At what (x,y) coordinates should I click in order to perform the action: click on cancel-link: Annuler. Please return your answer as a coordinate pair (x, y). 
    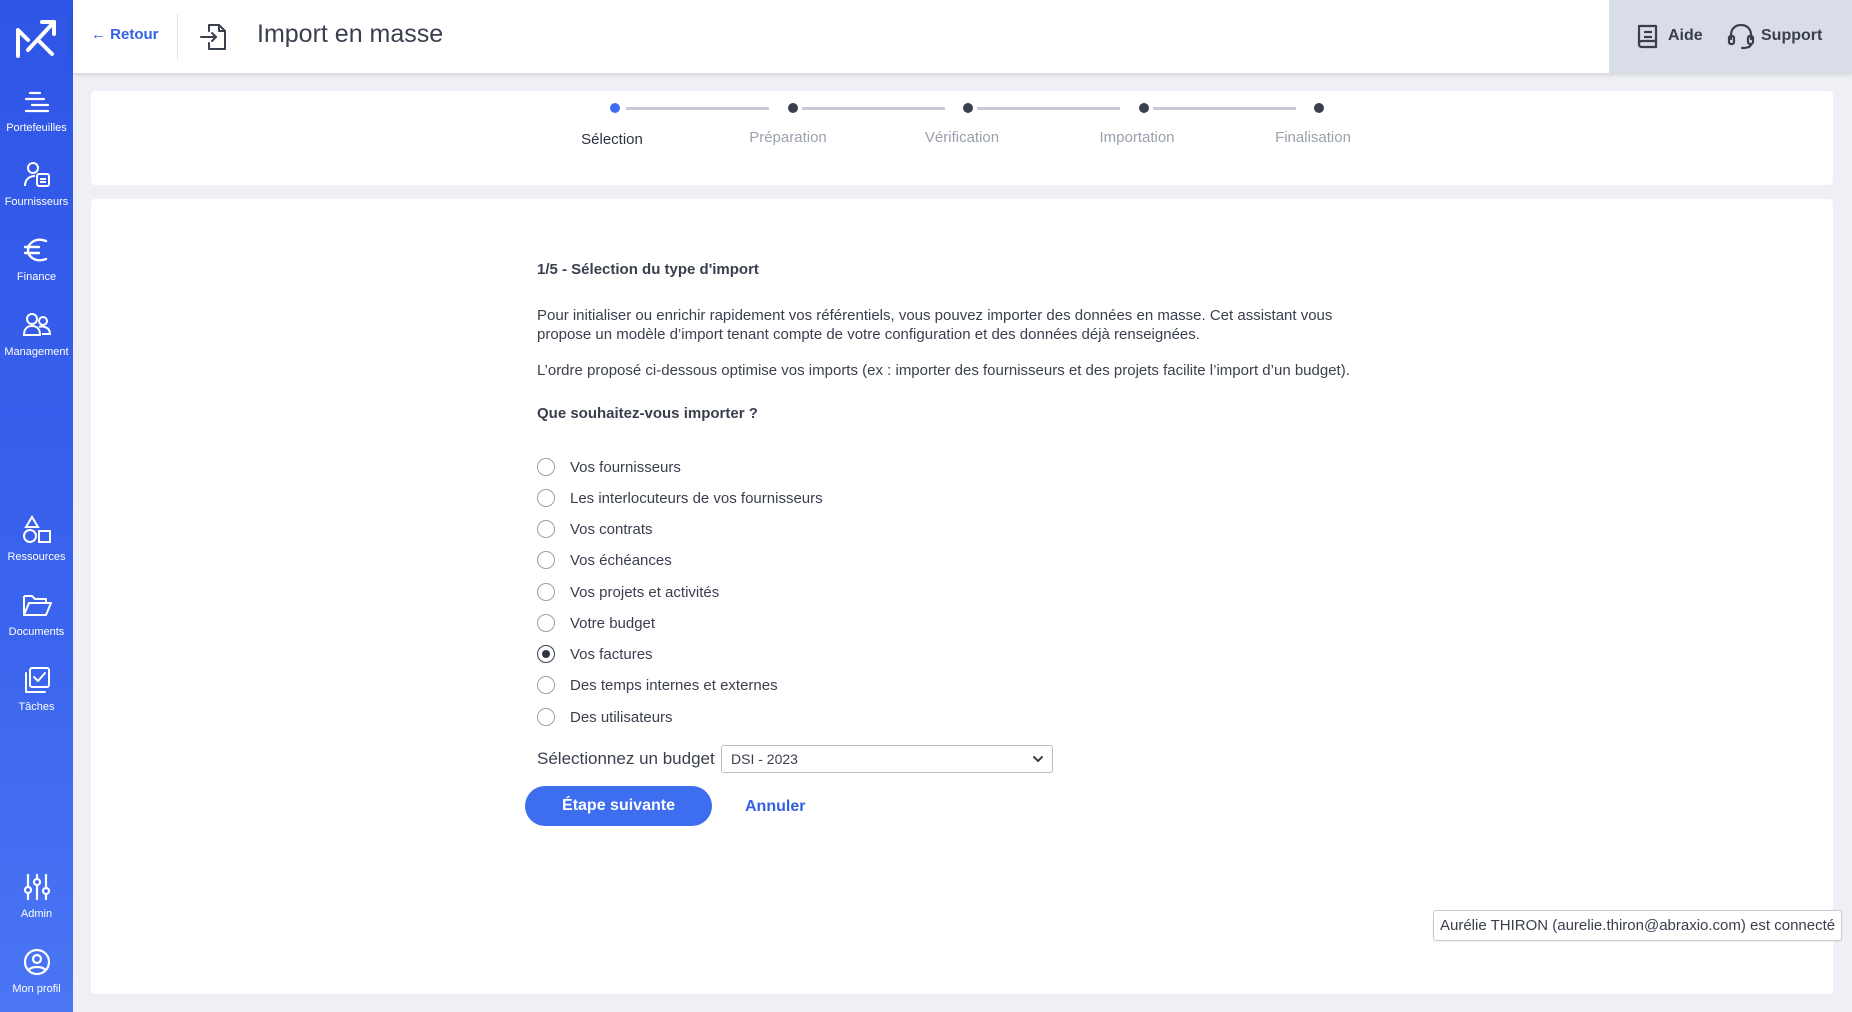
    Looking at the image, I should click on (775, 807).